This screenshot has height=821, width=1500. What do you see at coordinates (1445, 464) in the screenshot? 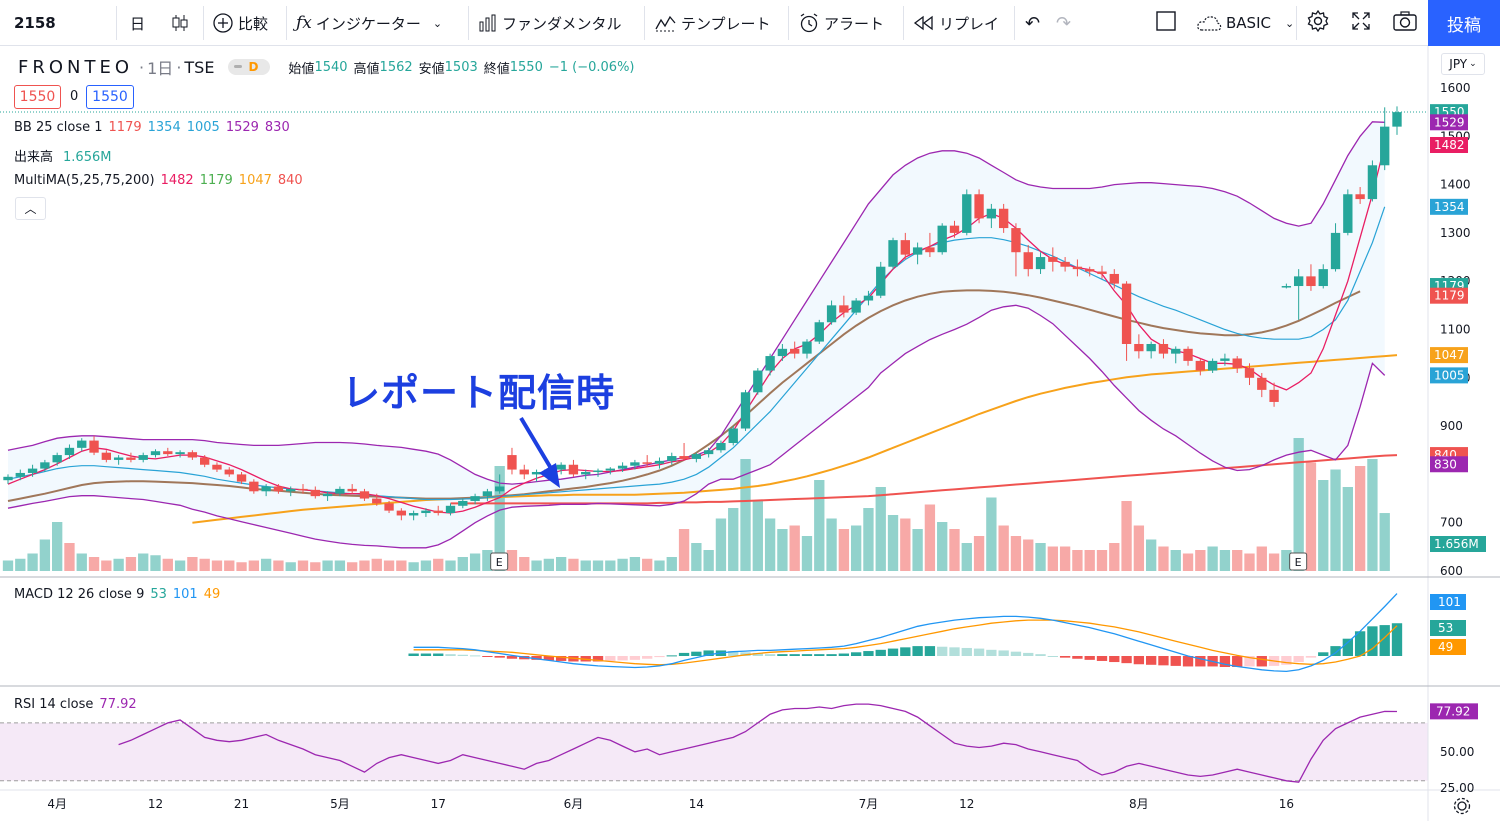
I see `price-label-text: 830` at bounding box center [1445, 464].